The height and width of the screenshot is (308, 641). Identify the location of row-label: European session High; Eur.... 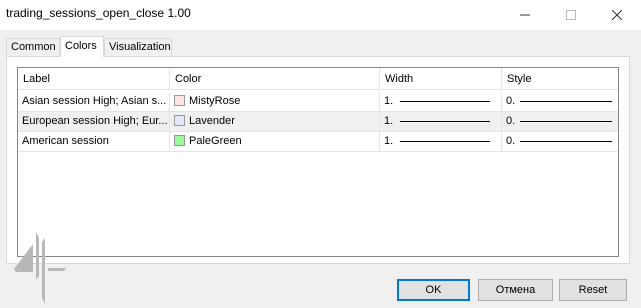
(94, 122).